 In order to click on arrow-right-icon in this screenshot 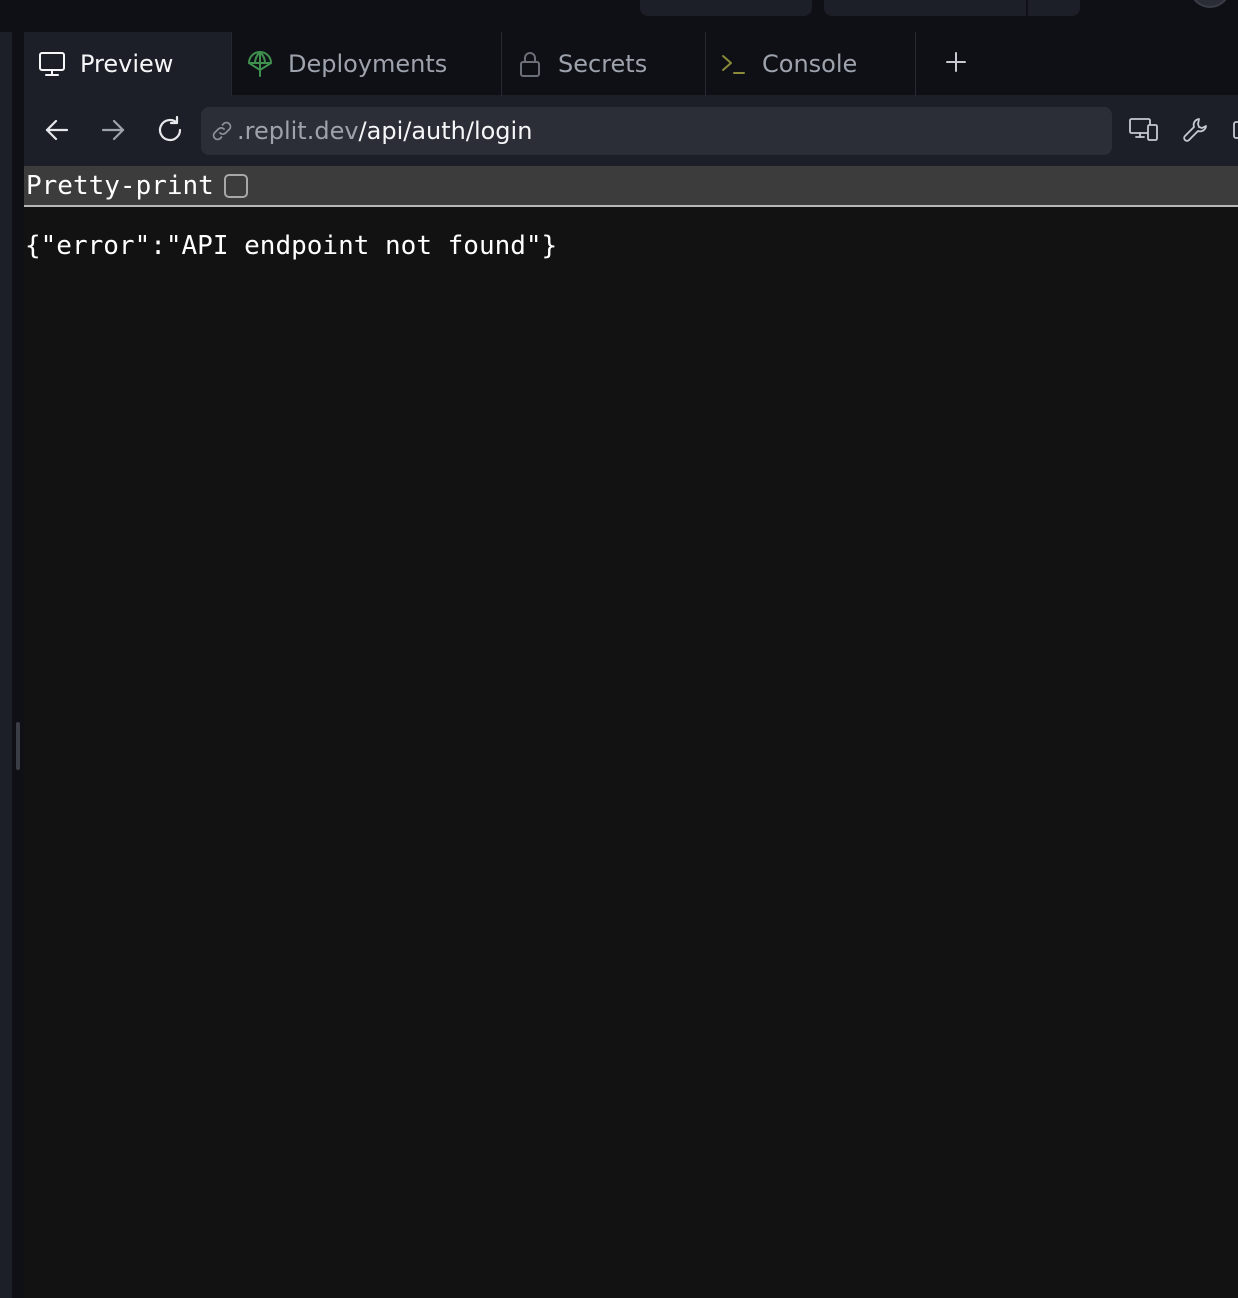, I will do `click(113, 132)`.